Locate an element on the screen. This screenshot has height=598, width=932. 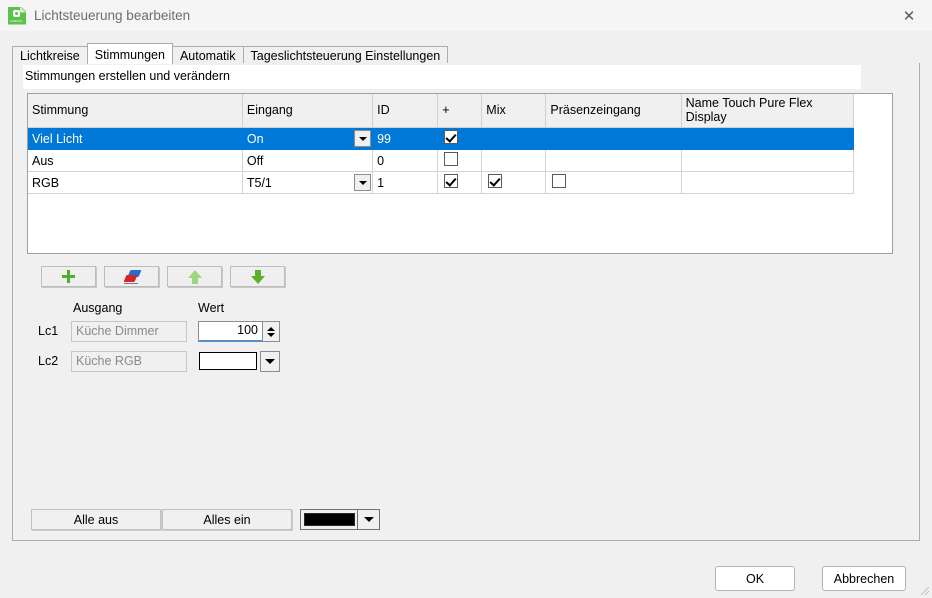
table-row: Viel Licht On 99 is located at coordinates (441, 138).